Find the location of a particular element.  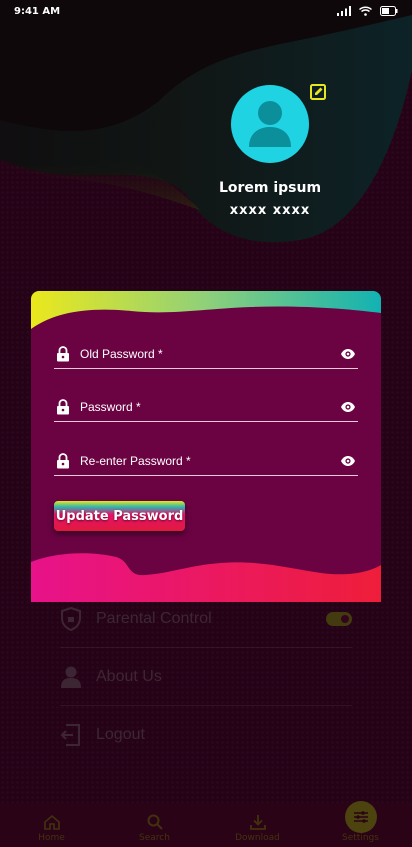

status-time: 9:41 AM is located at coordinates (37, 11).